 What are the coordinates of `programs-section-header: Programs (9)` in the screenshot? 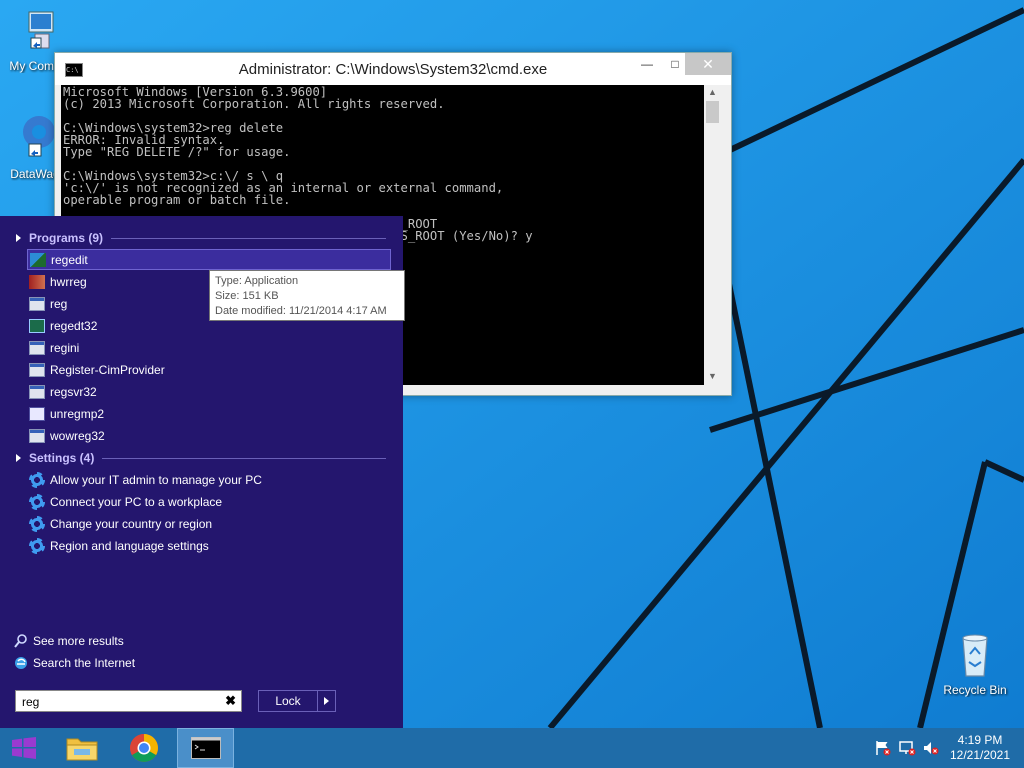 It's located at (201, 238).